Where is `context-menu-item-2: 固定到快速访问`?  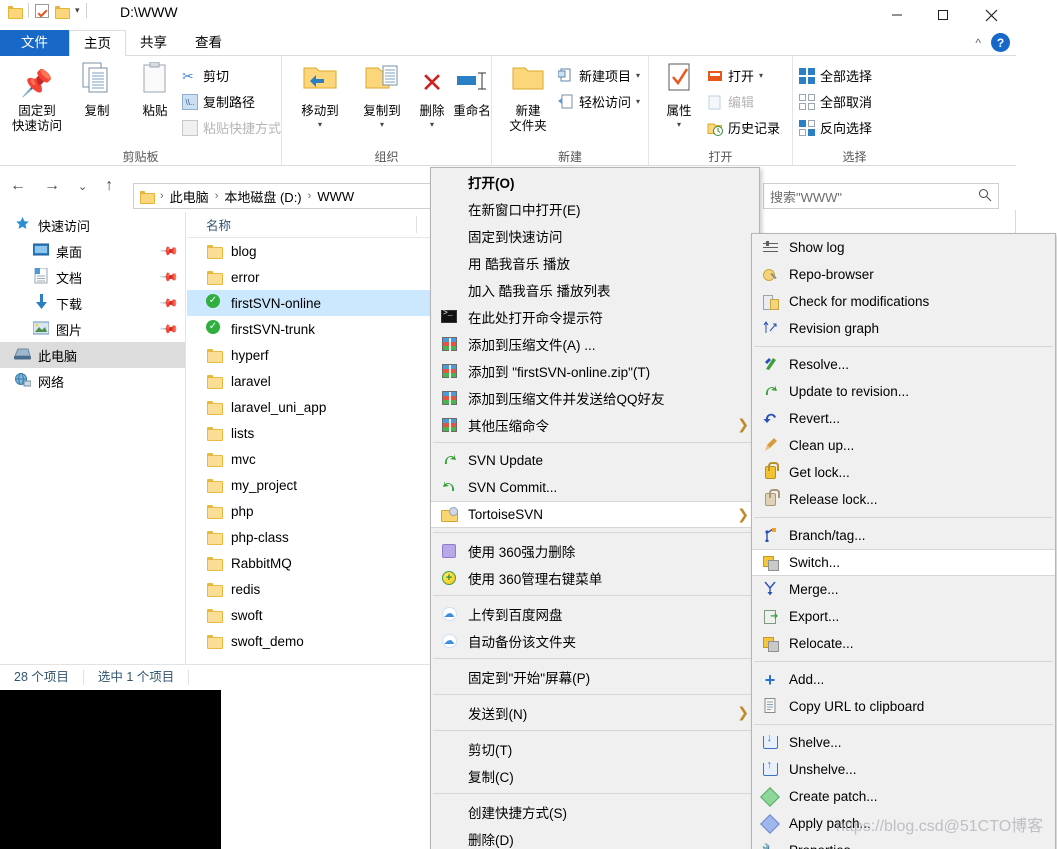
context-menu-item-2: 固定到快速访问 is located at coordinates (595, 235).